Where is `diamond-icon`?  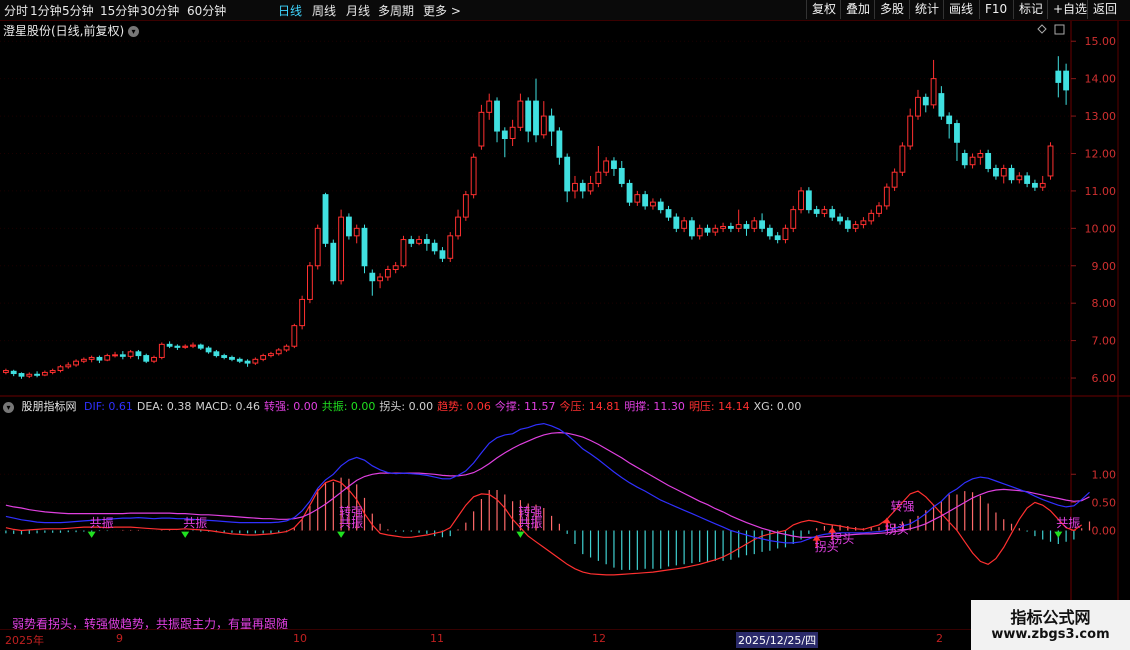 diamond-icon is located at coordinates (1042, 29).